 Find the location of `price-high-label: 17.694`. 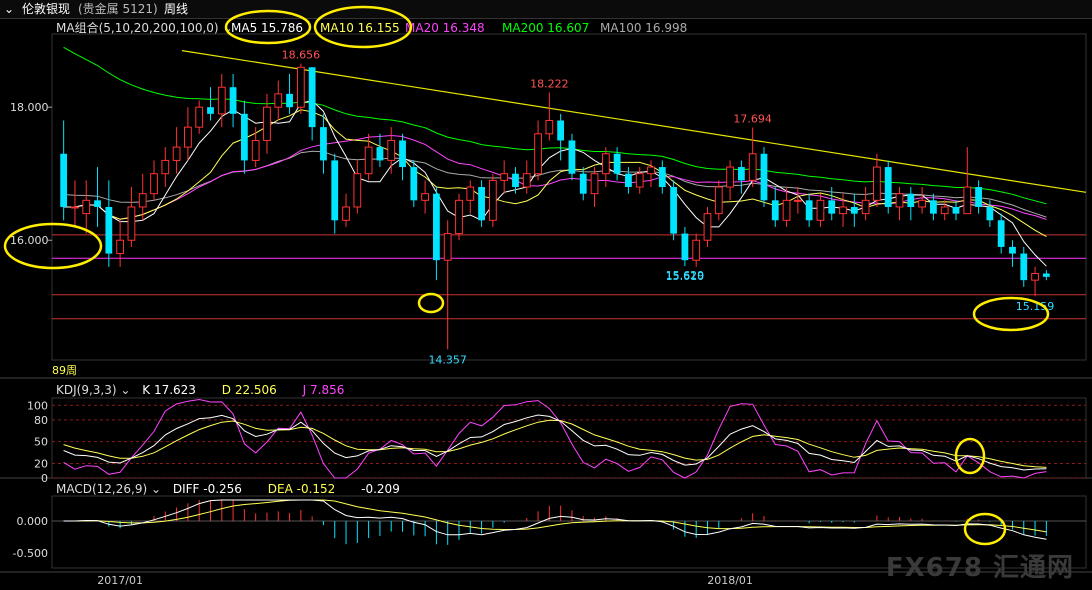

price-high-label: 17.694 is located at coordinates (752, 119).